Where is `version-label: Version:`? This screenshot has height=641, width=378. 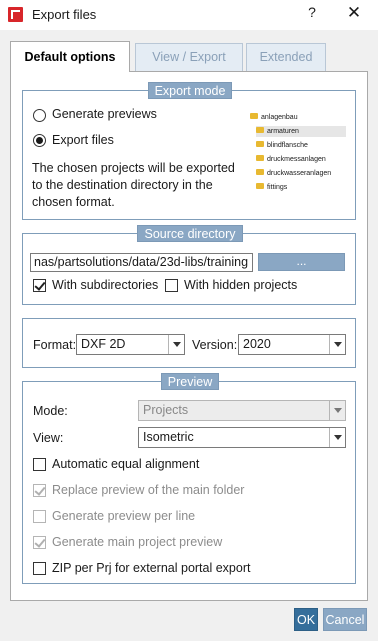
version-label: Version: is located at coordinates (215, 345).